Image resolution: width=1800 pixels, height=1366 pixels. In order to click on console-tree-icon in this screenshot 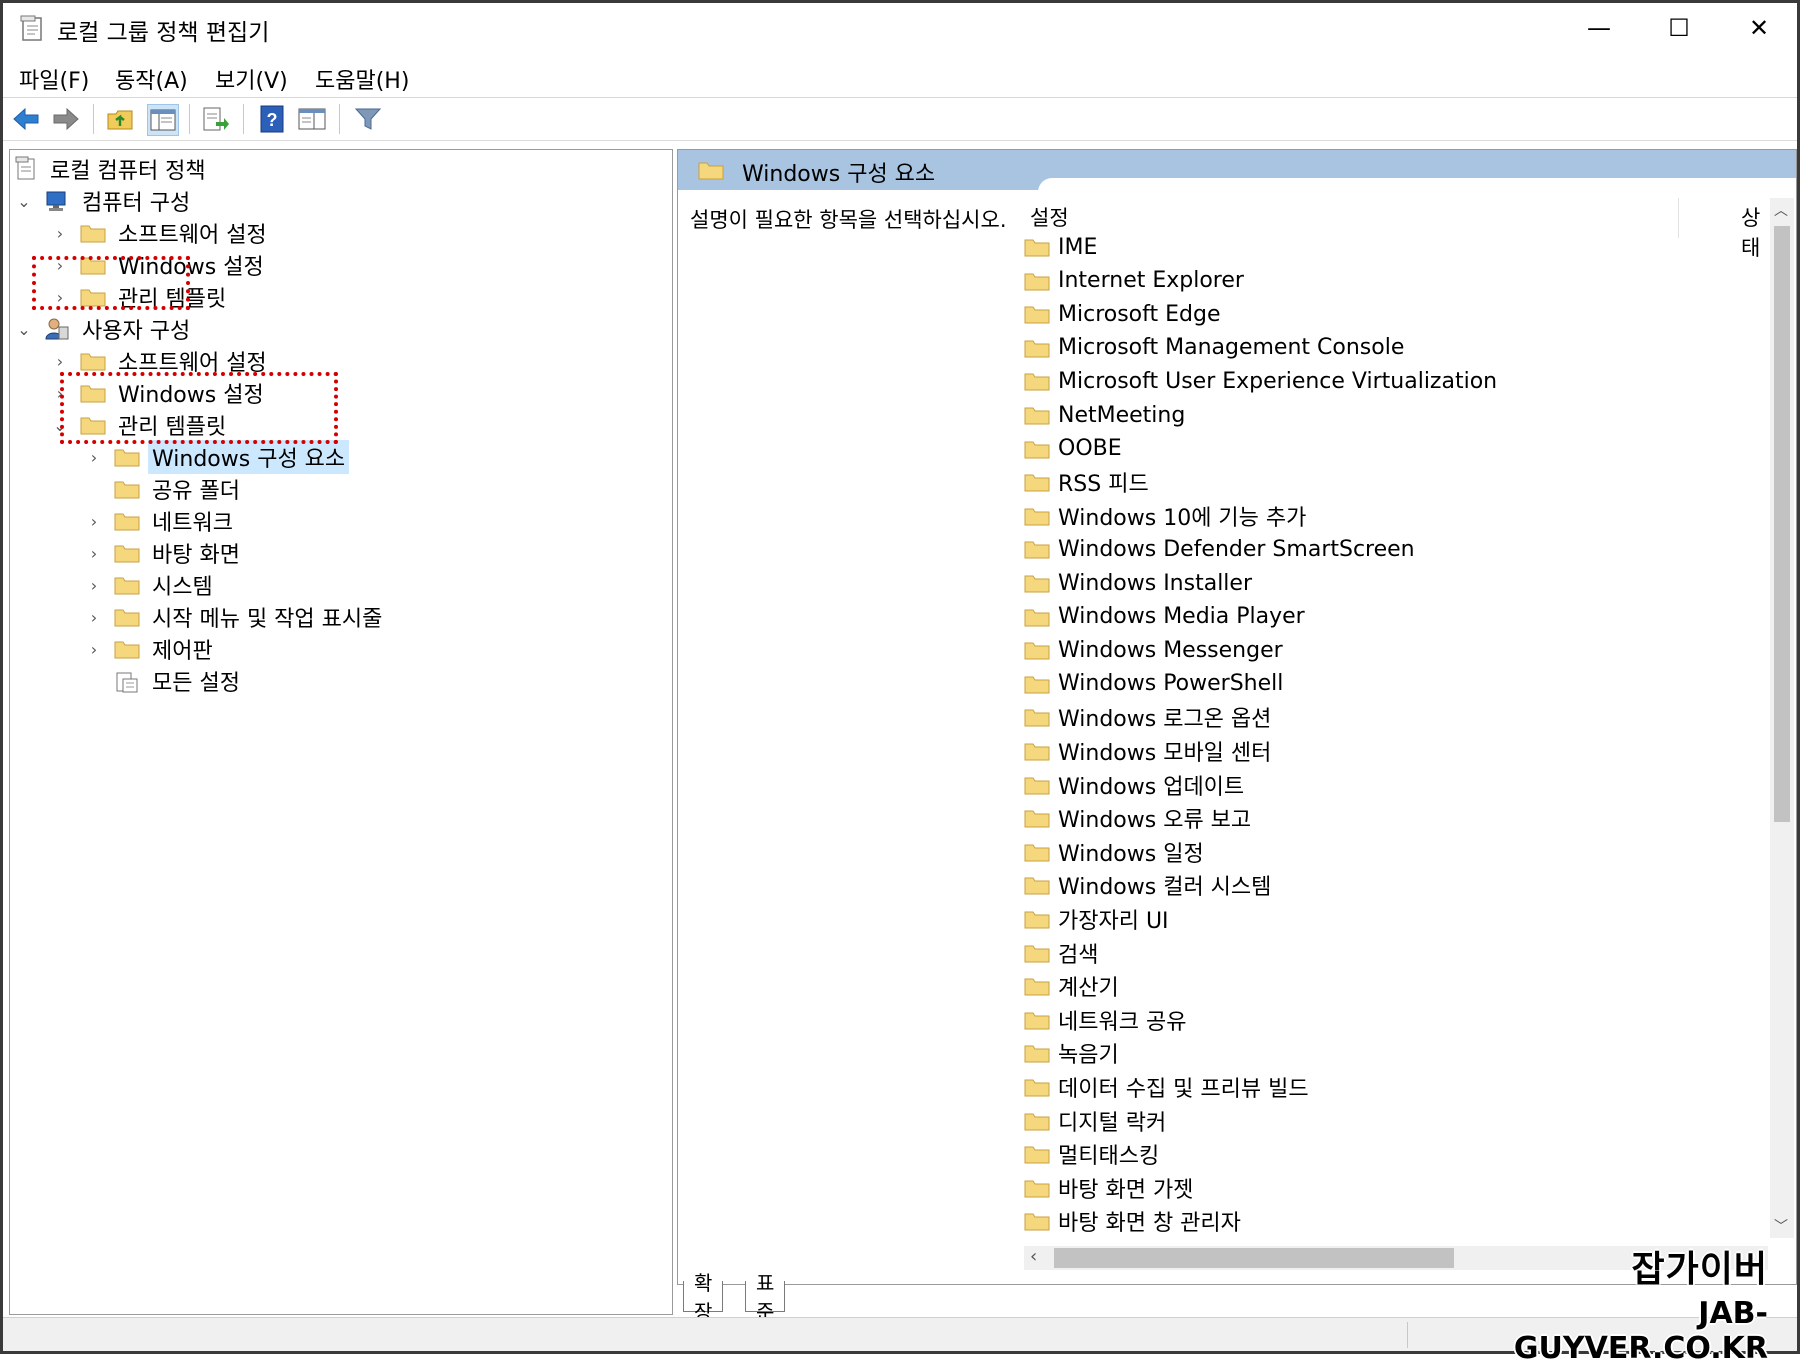, I will do `click(163, 120)`.